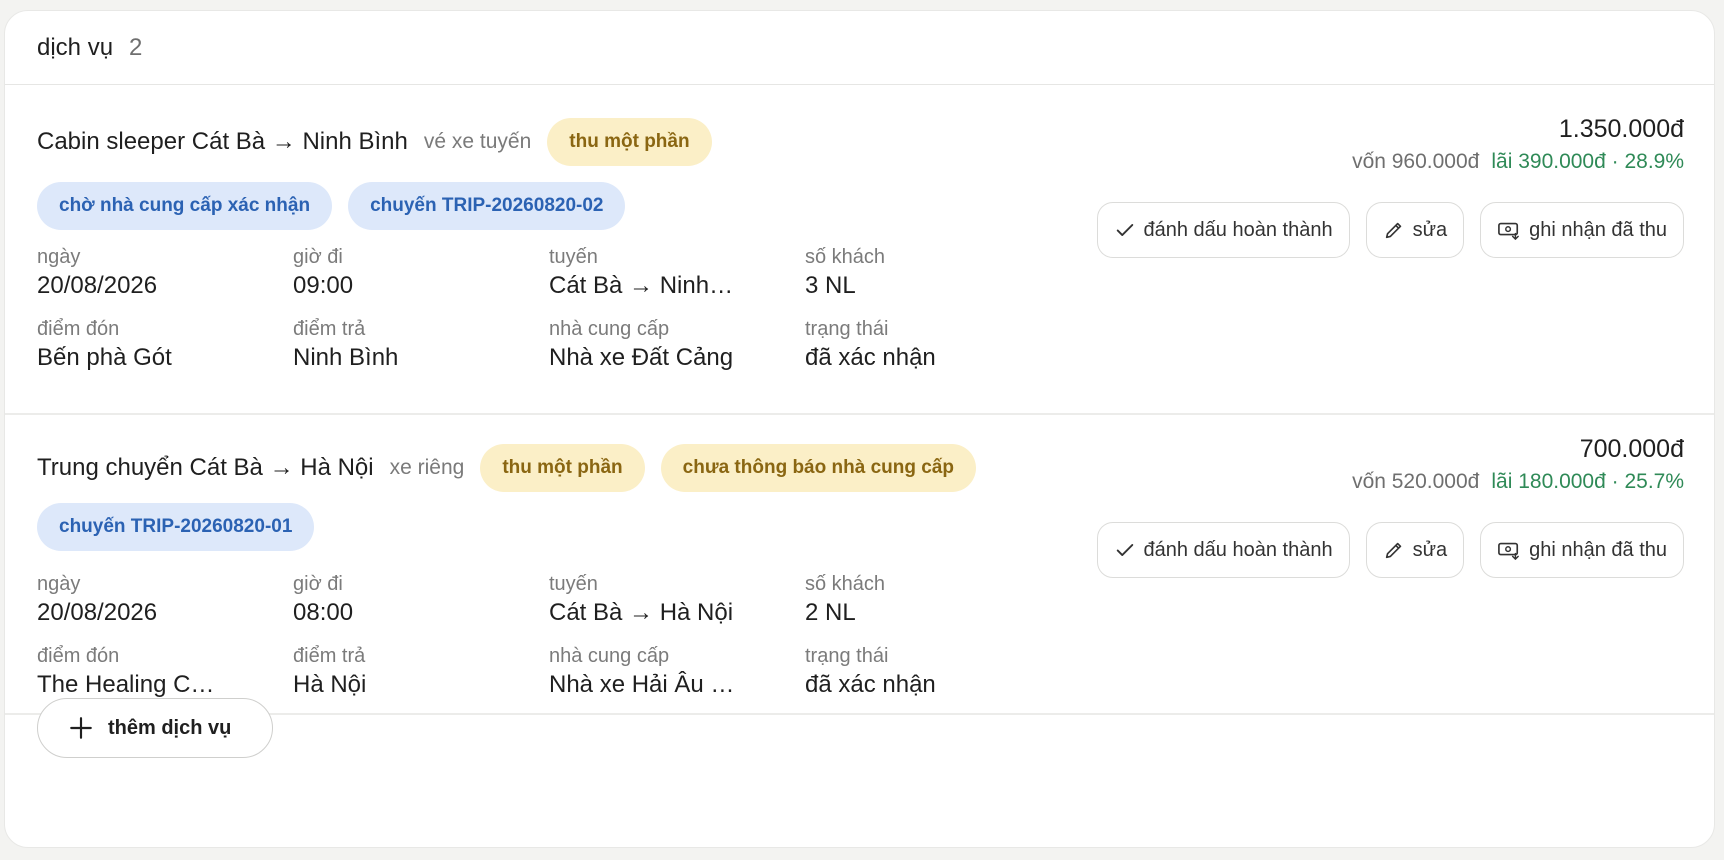 This screenshot has height=860, width=1724. I want to click on field-route: tuyến Cát Bà → Ninh Bình, so click(677, 281).